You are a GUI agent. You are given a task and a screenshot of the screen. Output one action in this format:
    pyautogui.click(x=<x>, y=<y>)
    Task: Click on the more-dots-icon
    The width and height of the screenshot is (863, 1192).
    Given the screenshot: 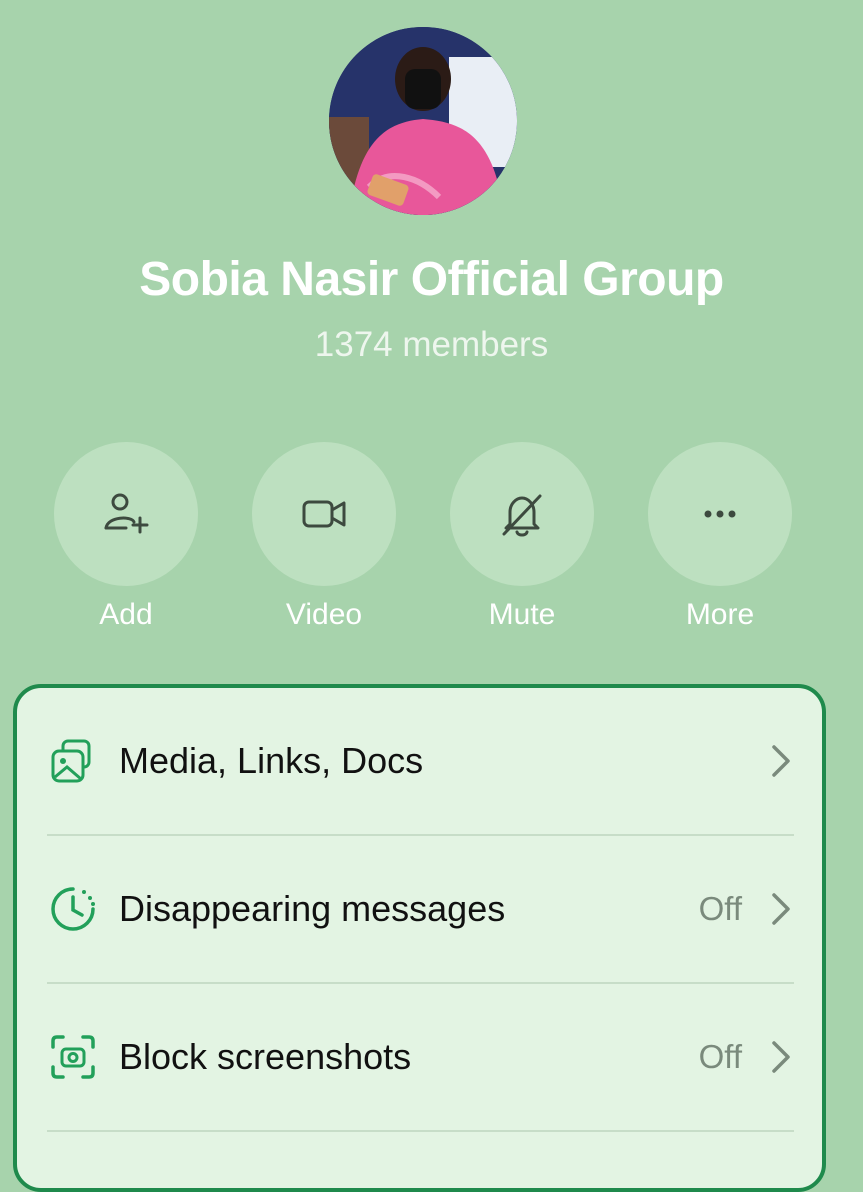 What is the action you would take?
    pyautogui.click(x=720, y=514)
    